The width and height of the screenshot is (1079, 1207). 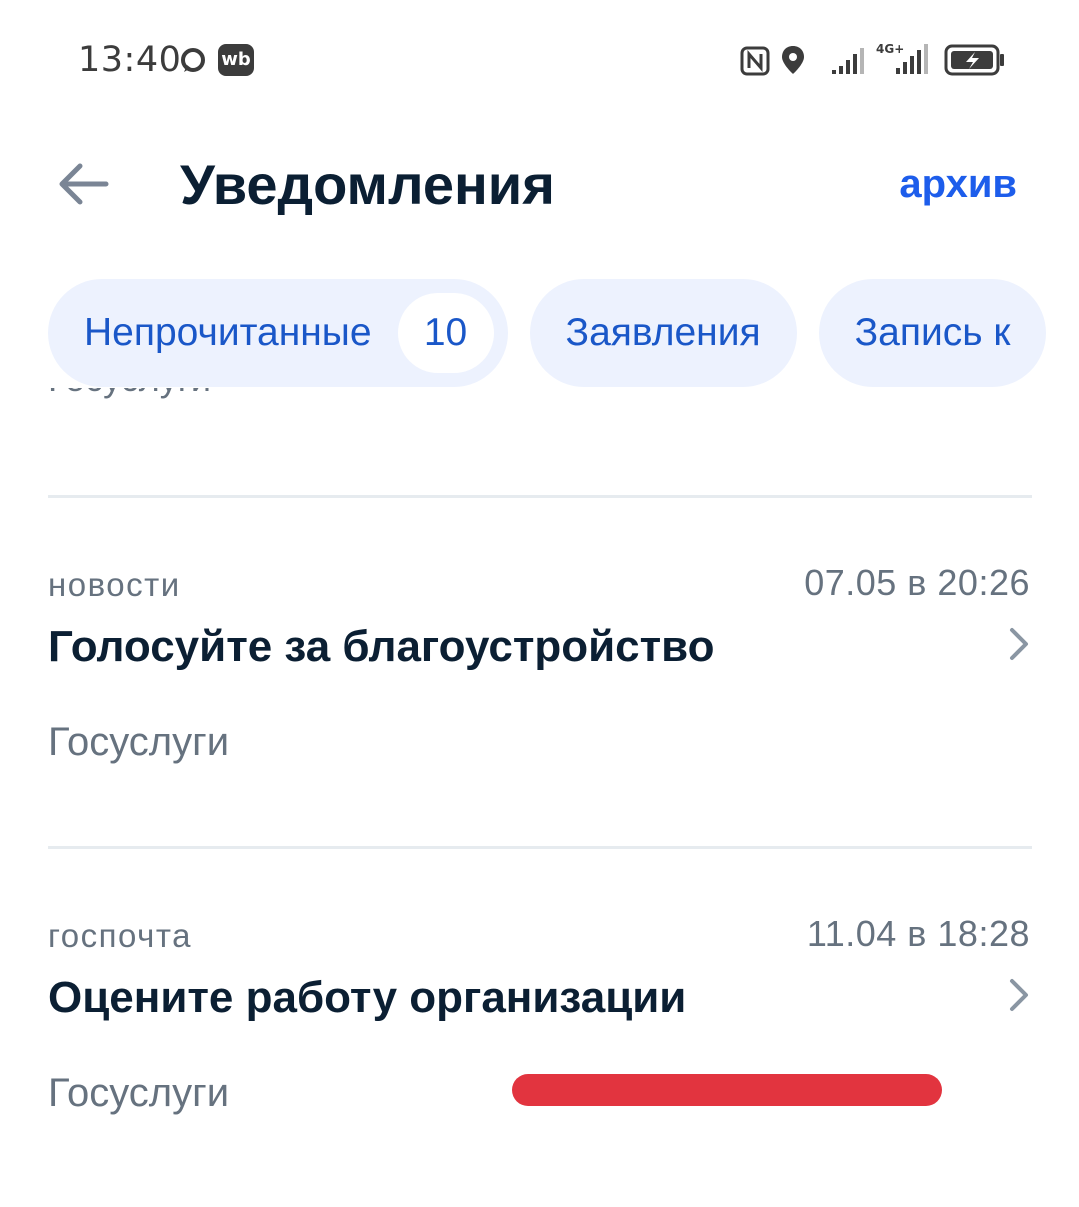 What do you see at coordinates (193, 60) in the screenshot?
I see `chat-bubble-icon` at bounding box center [193, 60].